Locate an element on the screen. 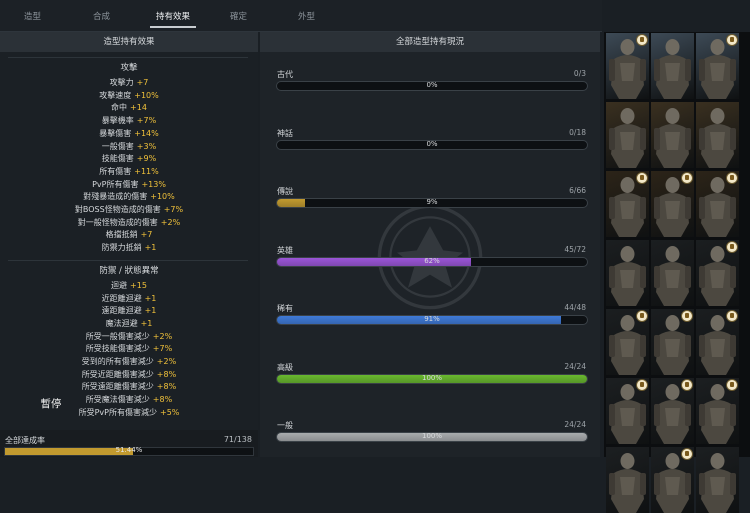 The width and height of the screenshot is (750, 513). stat-row: 對一般怪物造成的傷害 +2% is located at coordinates (129, 223).